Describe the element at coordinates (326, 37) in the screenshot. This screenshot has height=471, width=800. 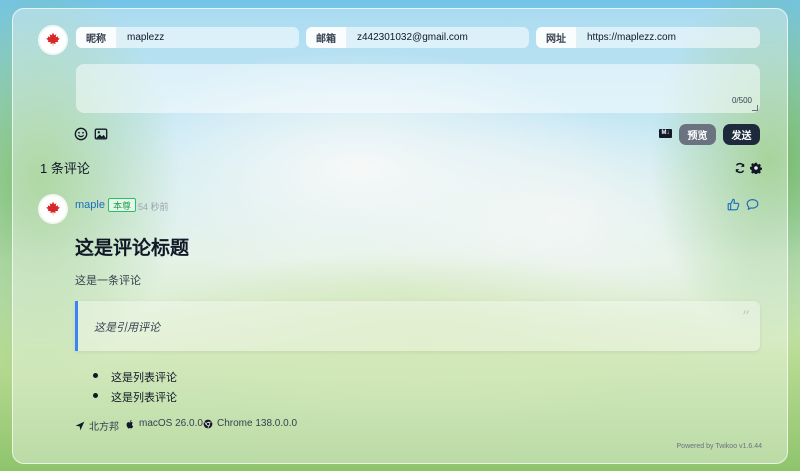
I see `email-label: 邮箱` at that location.